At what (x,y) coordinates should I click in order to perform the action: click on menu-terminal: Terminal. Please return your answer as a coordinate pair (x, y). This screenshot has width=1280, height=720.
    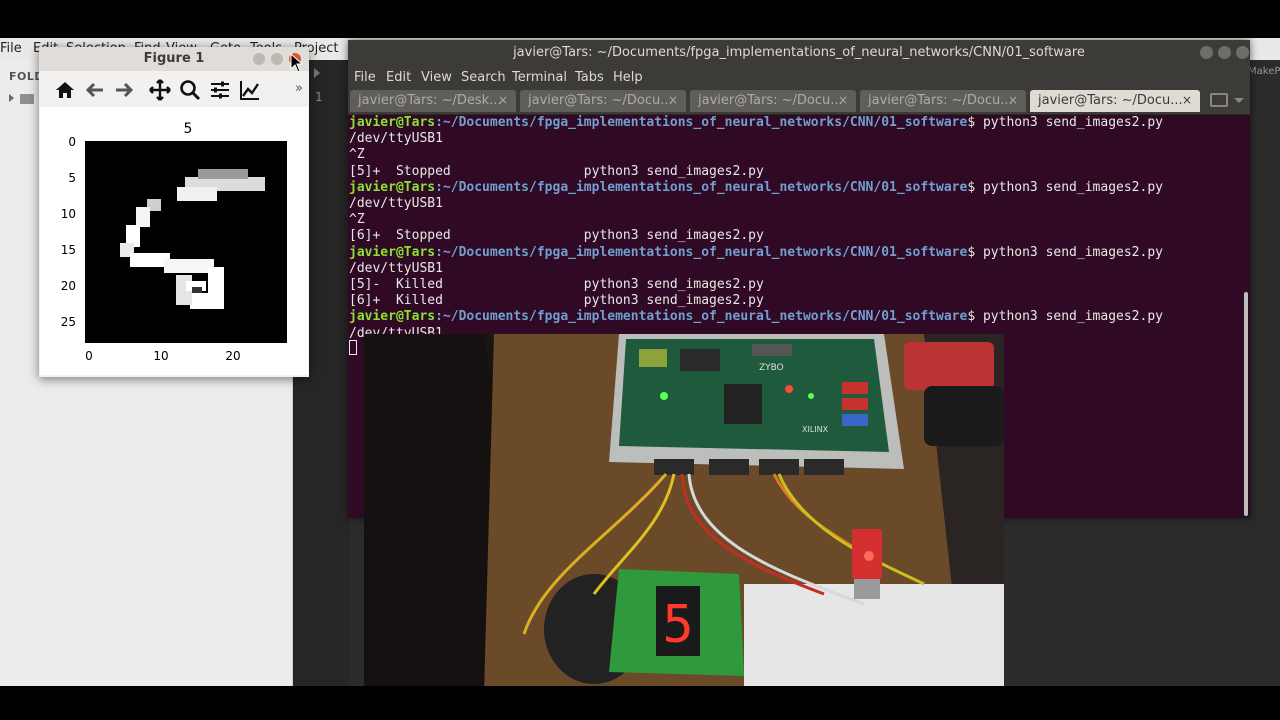
    Looking at the image, I should click on (539, 77).